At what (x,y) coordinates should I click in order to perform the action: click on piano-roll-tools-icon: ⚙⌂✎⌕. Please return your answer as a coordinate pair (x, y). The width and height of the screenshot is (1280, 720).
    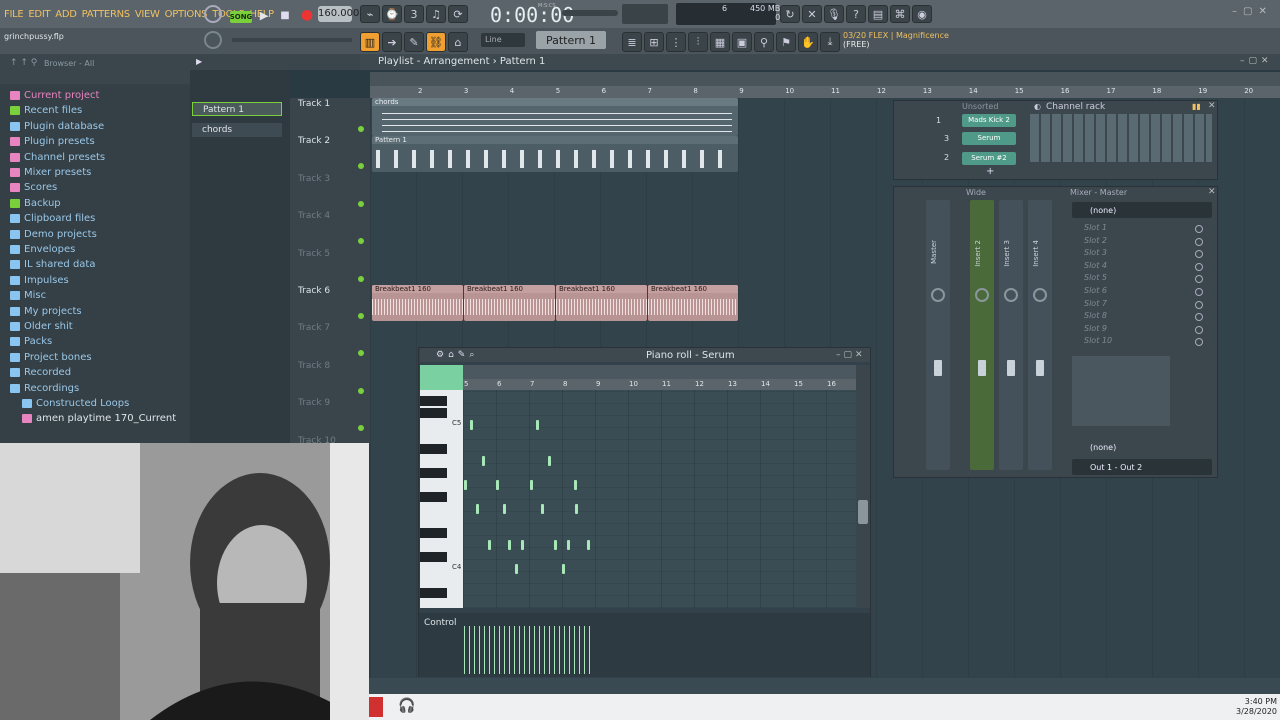
    Looking at the image, I should click on (457, 355).